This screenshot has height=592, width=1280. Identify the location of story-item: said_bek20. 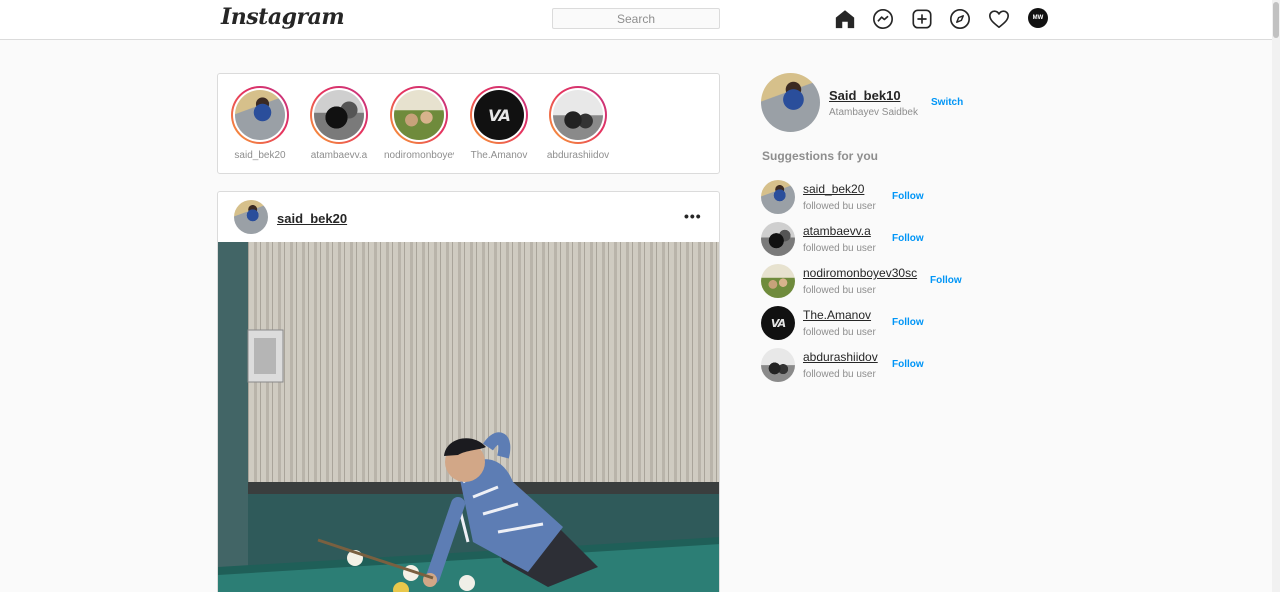
(260, 123).